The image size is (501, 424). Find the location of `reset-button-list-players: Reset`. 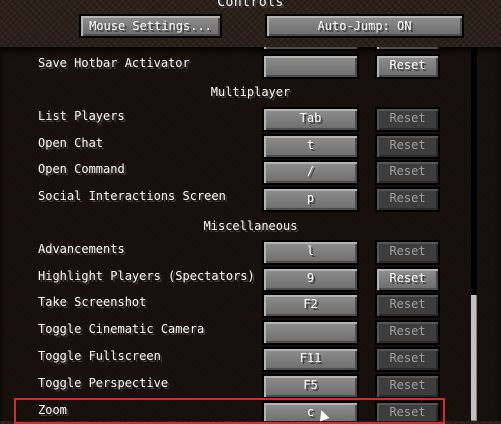

reset-button-list-players: Reset is located at coordinates (407, 119).